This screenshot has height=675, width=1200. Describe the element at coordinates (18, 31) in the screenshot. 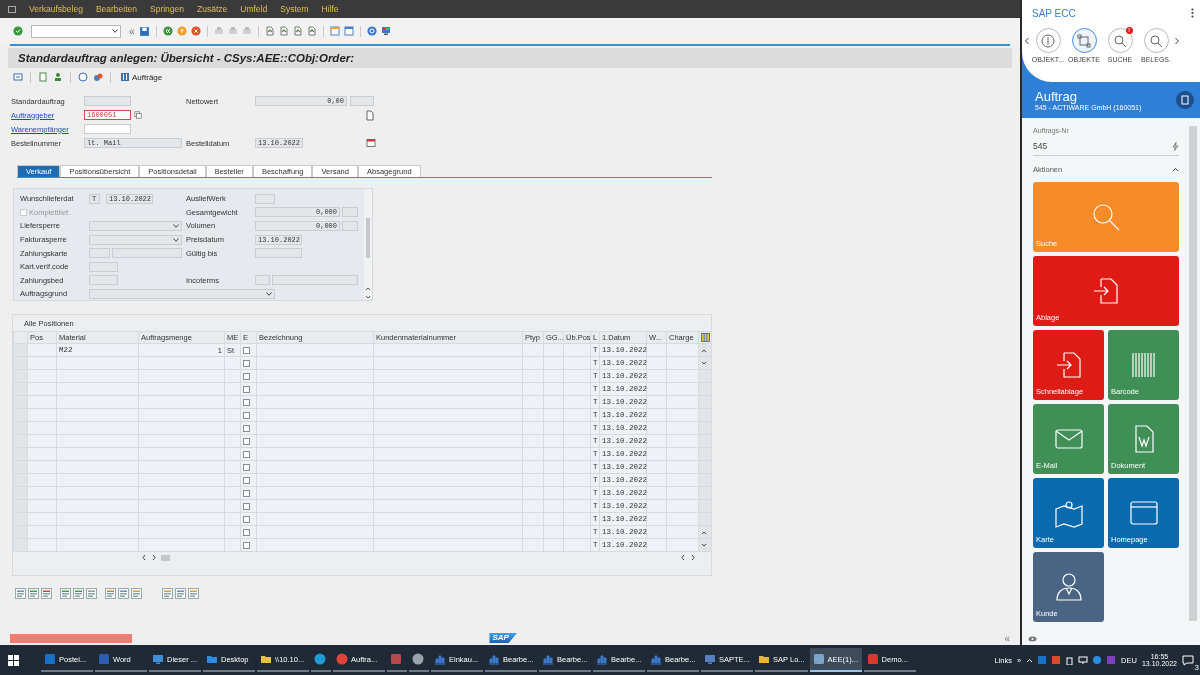

I see `enter-icon` at that location.